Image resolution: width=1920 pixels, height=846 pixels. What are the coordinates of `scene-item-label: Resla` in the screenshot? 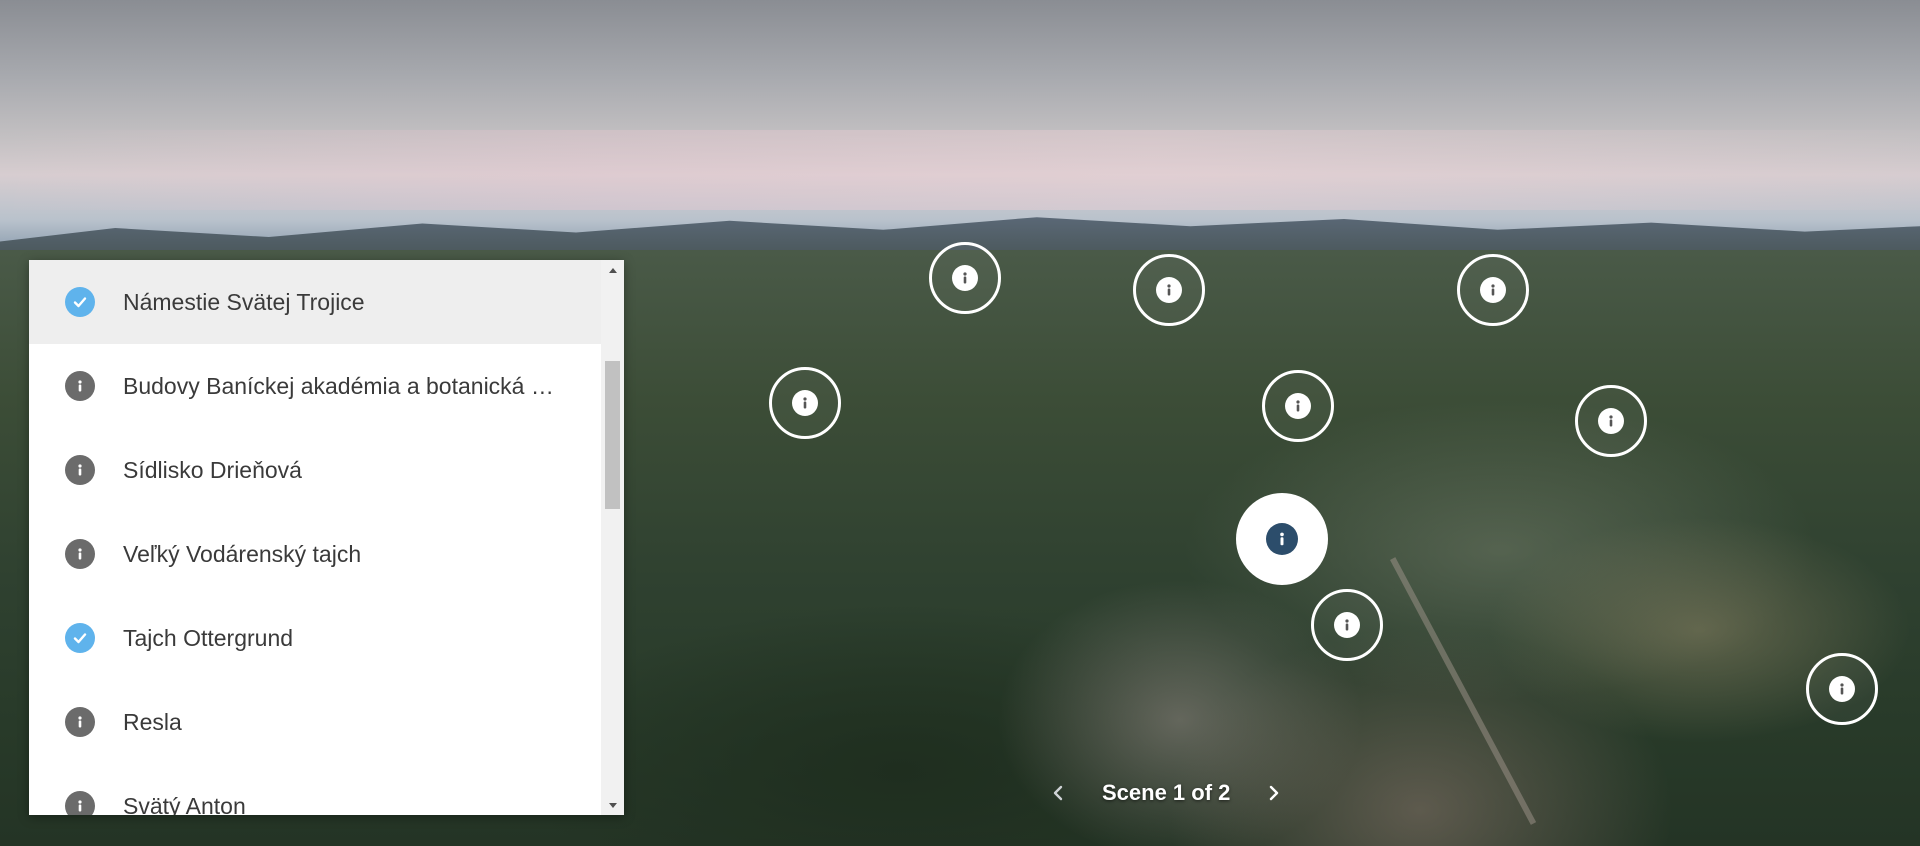 It's located at (152, 721).